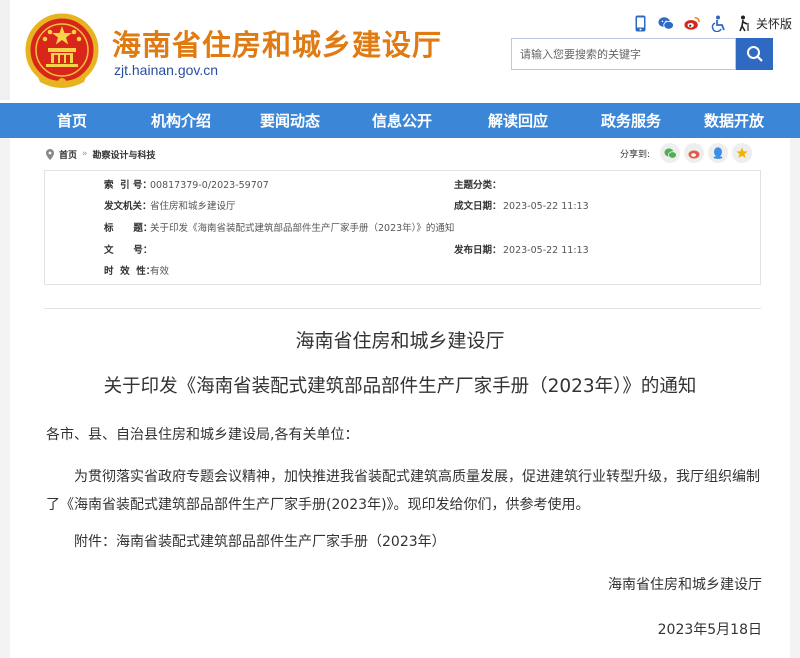 Image resolution: width=800 pixels, height=658 pixels. What do you see at coordinates (209, 185) in the screenshot?
I see `meta-index-value: 00817379-0/2023-59707` at bounding box center [209, 185].